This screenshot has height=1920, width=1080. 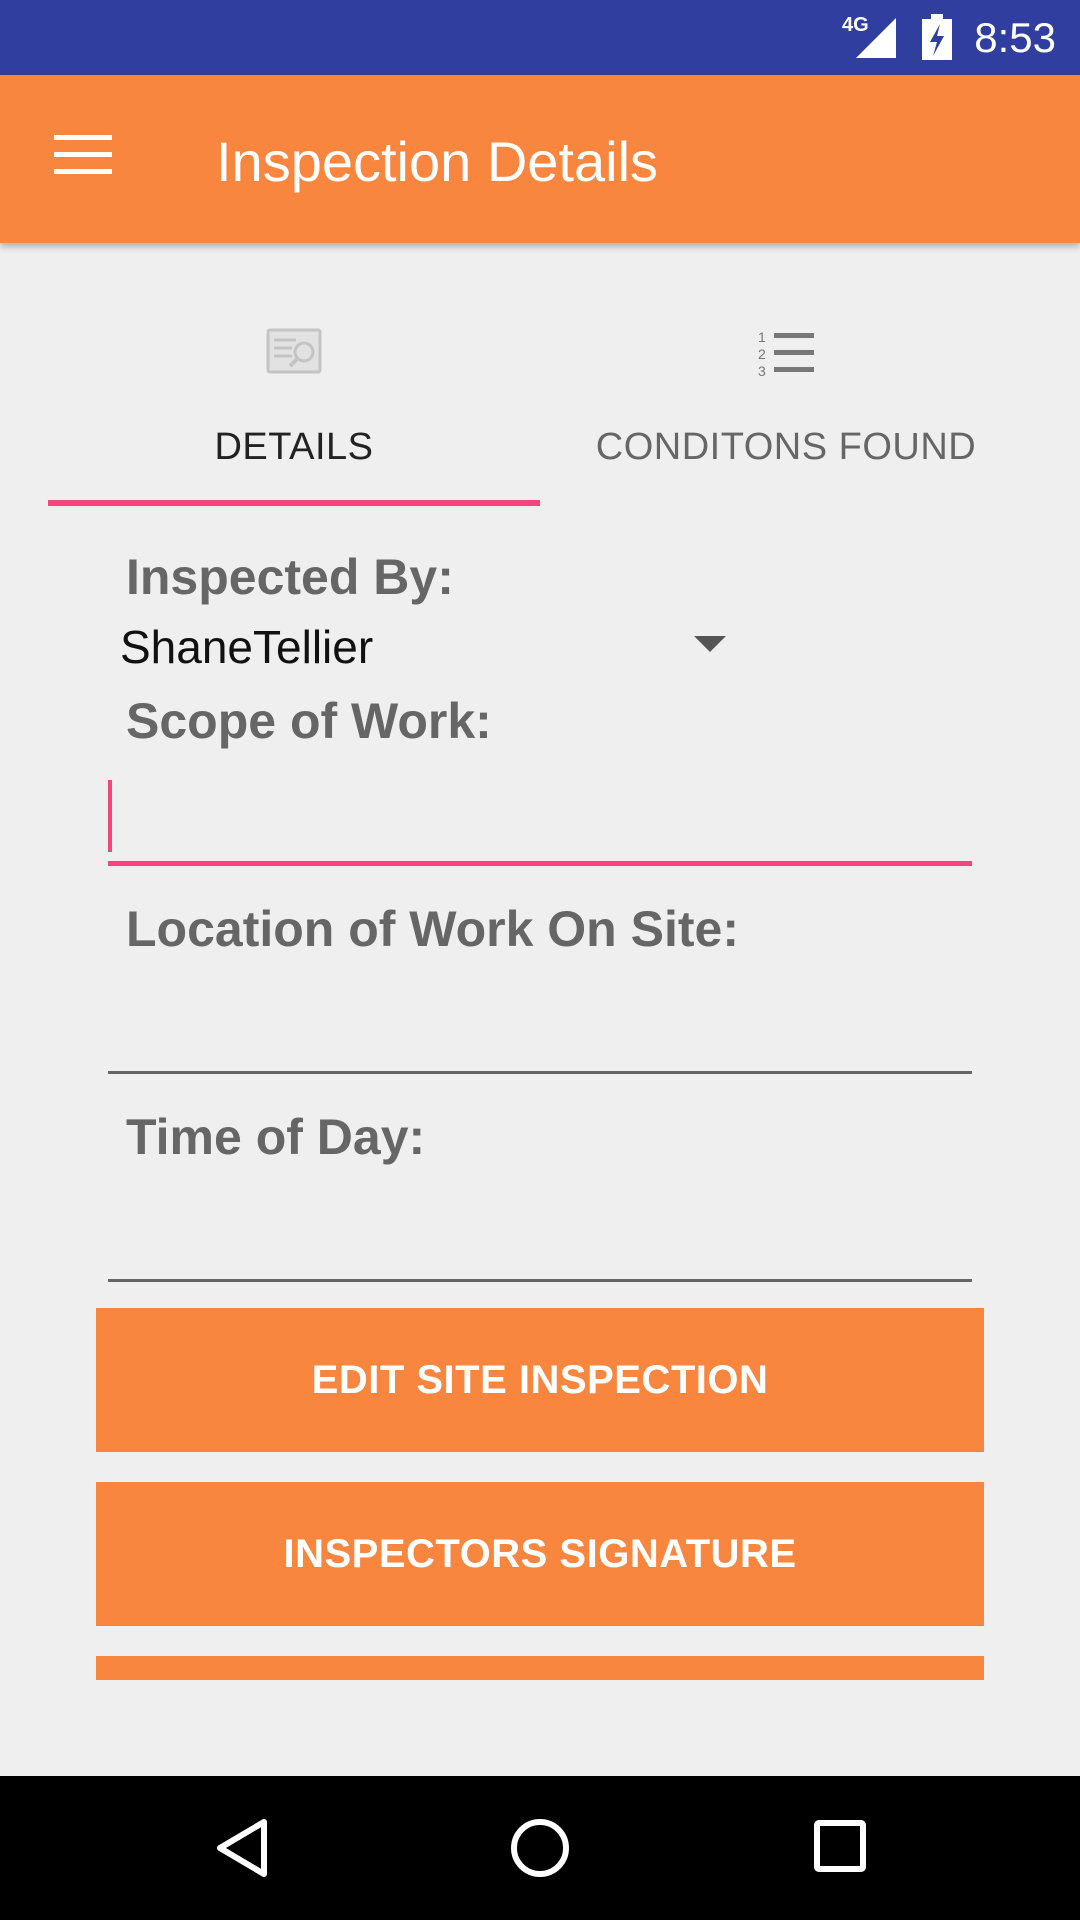 What do you see at coordinates (294, 503) in the screenshot?
I see `tab-indicator` at bounding box center [294, 503].